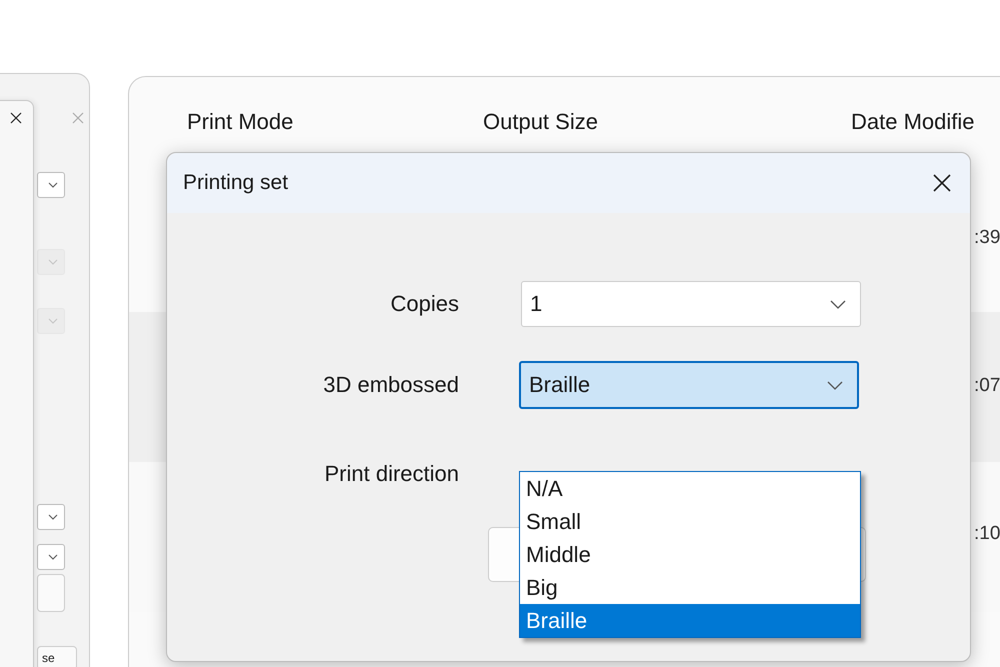 Image resolution: width=1000 pixels, height=667 pixels. What do you see at coordinates (987, 238) in the screenshot?
I see `table-cell: :39` at bounding box center [987, 238].